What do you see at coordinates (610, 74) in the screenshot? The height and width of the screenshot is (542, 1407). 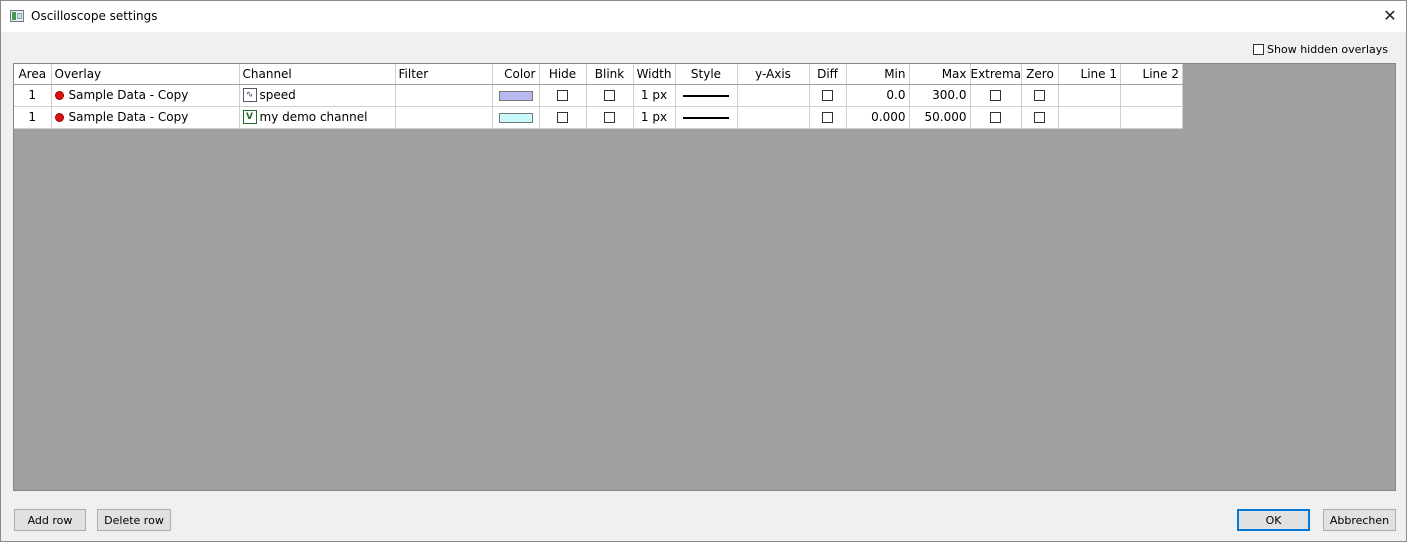 I see `column-header-blink: Blink` at bounding box center [610, 74].